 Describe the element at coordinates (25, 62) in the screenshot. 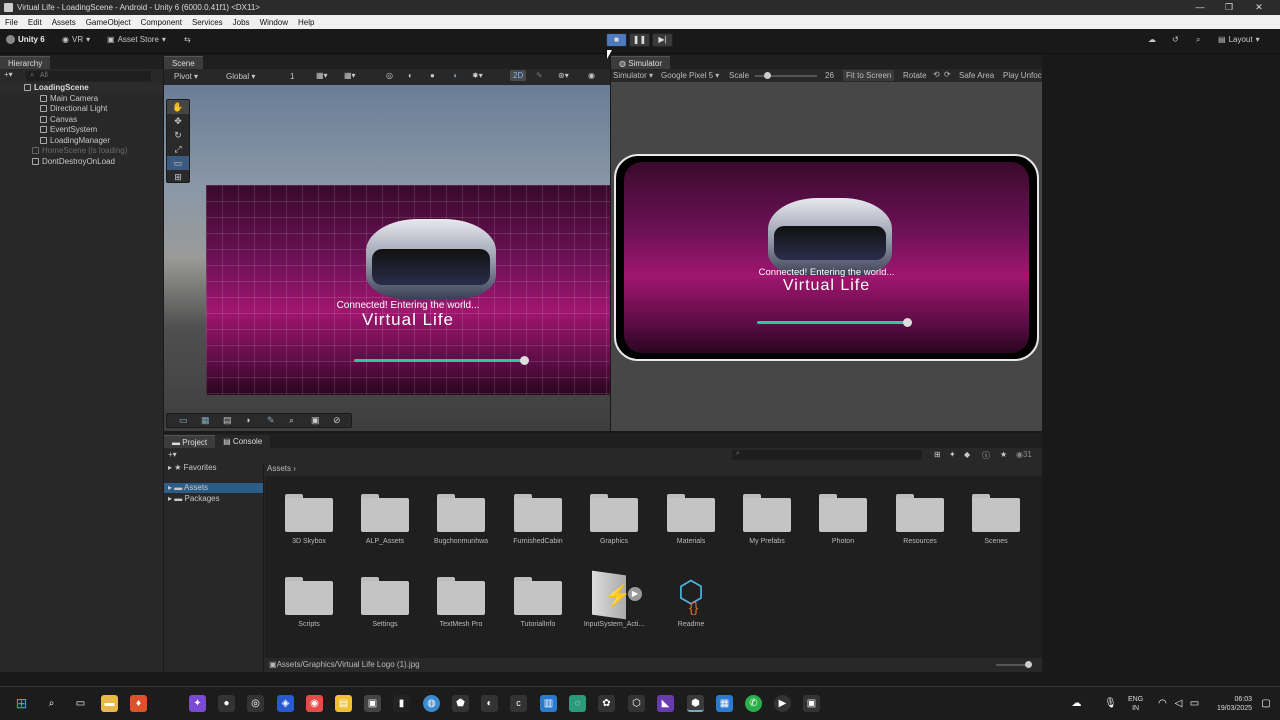

I see `tab-hierarchy: Hierarchy` at that location.